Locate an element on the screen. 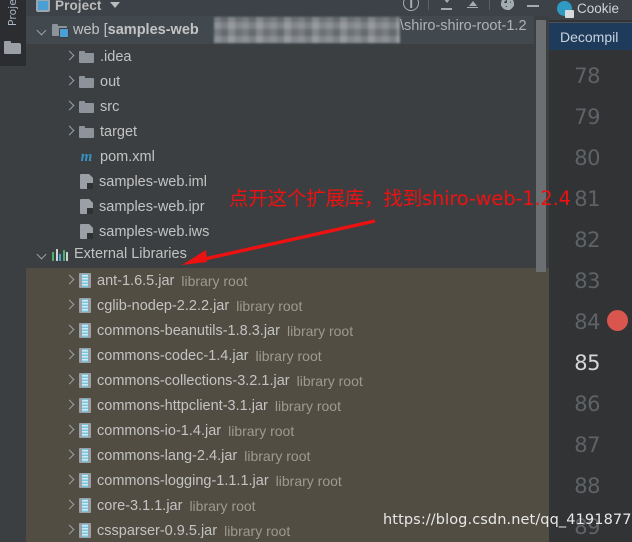  list-item: commons-httpclient-3.1.jar library root is located at coordinates (280, 405).